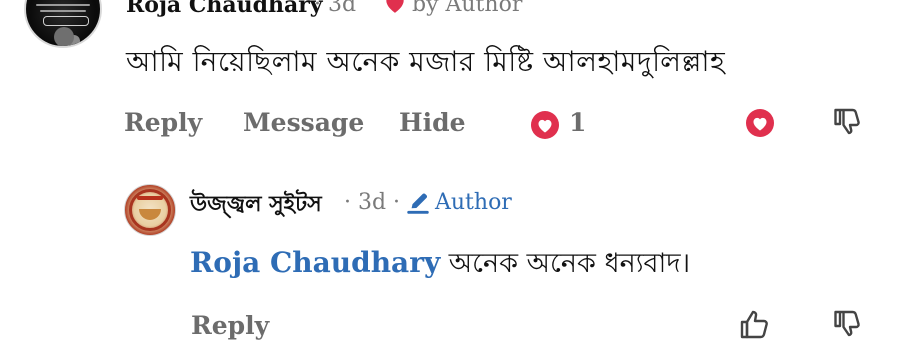  I want to click on heart-icon, so click(395, 6).